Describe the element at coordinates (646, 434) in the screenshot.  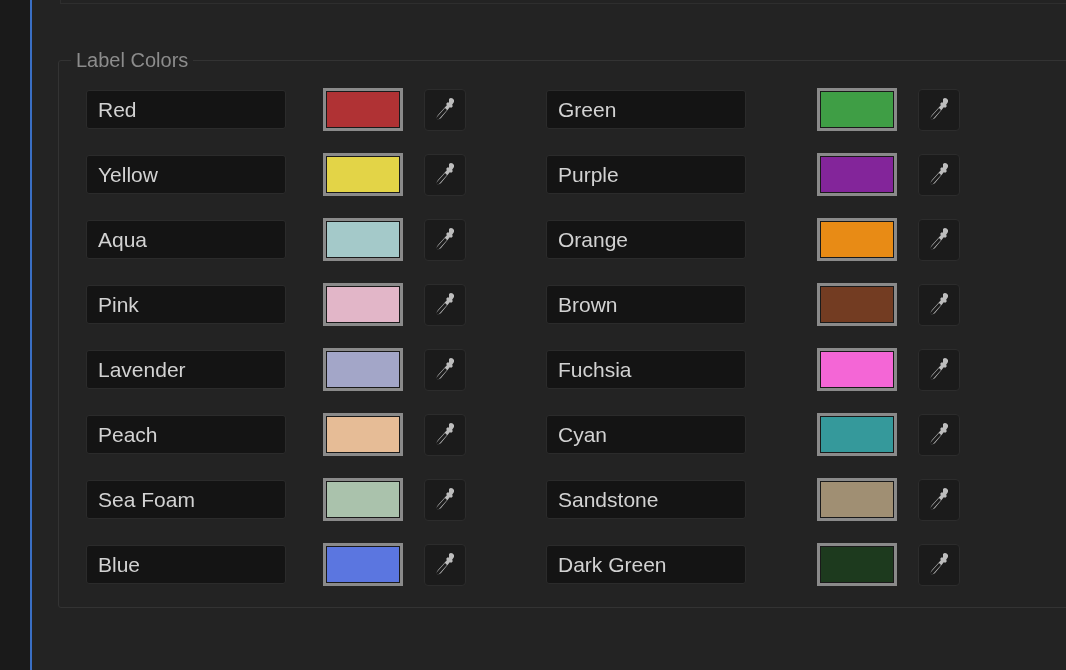
I see `label-name-field: Cyan` at that location.